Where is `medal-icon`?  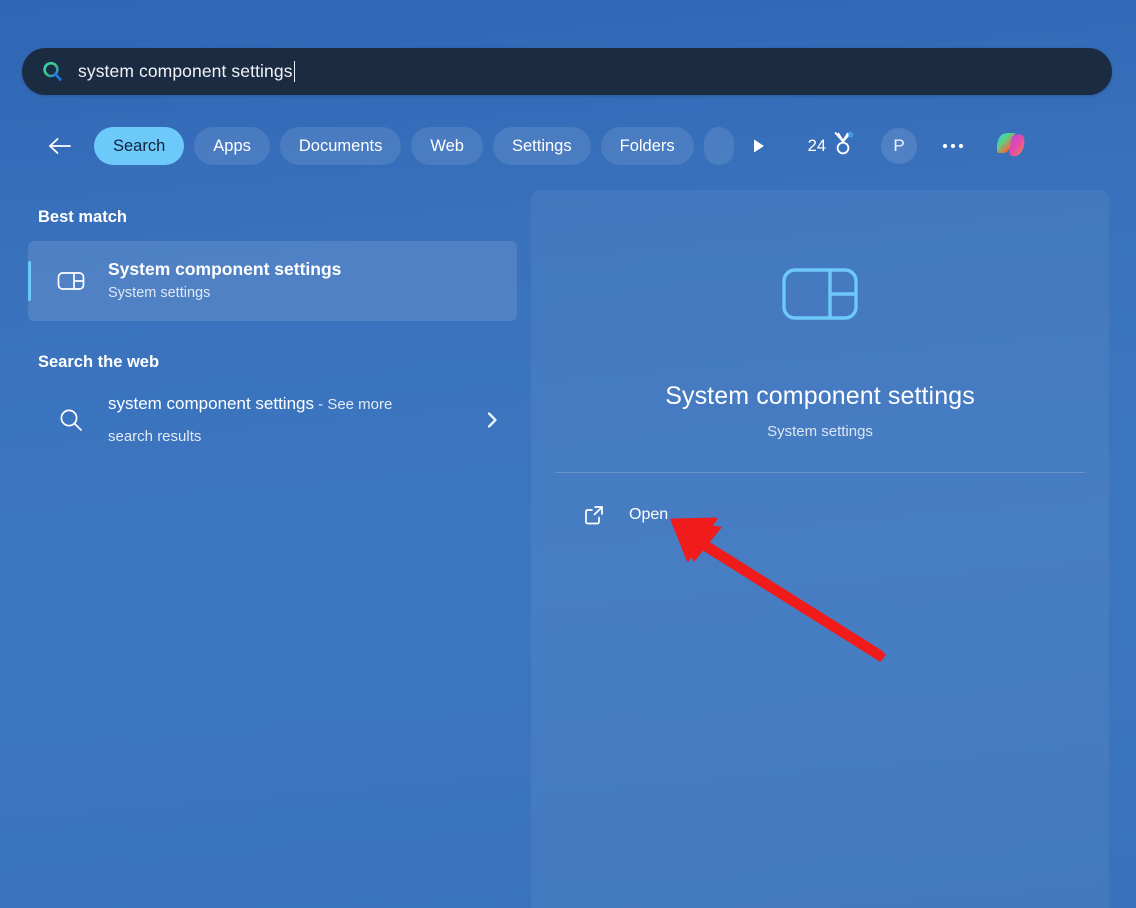 medal-icon is located at coordinates (843, 146).